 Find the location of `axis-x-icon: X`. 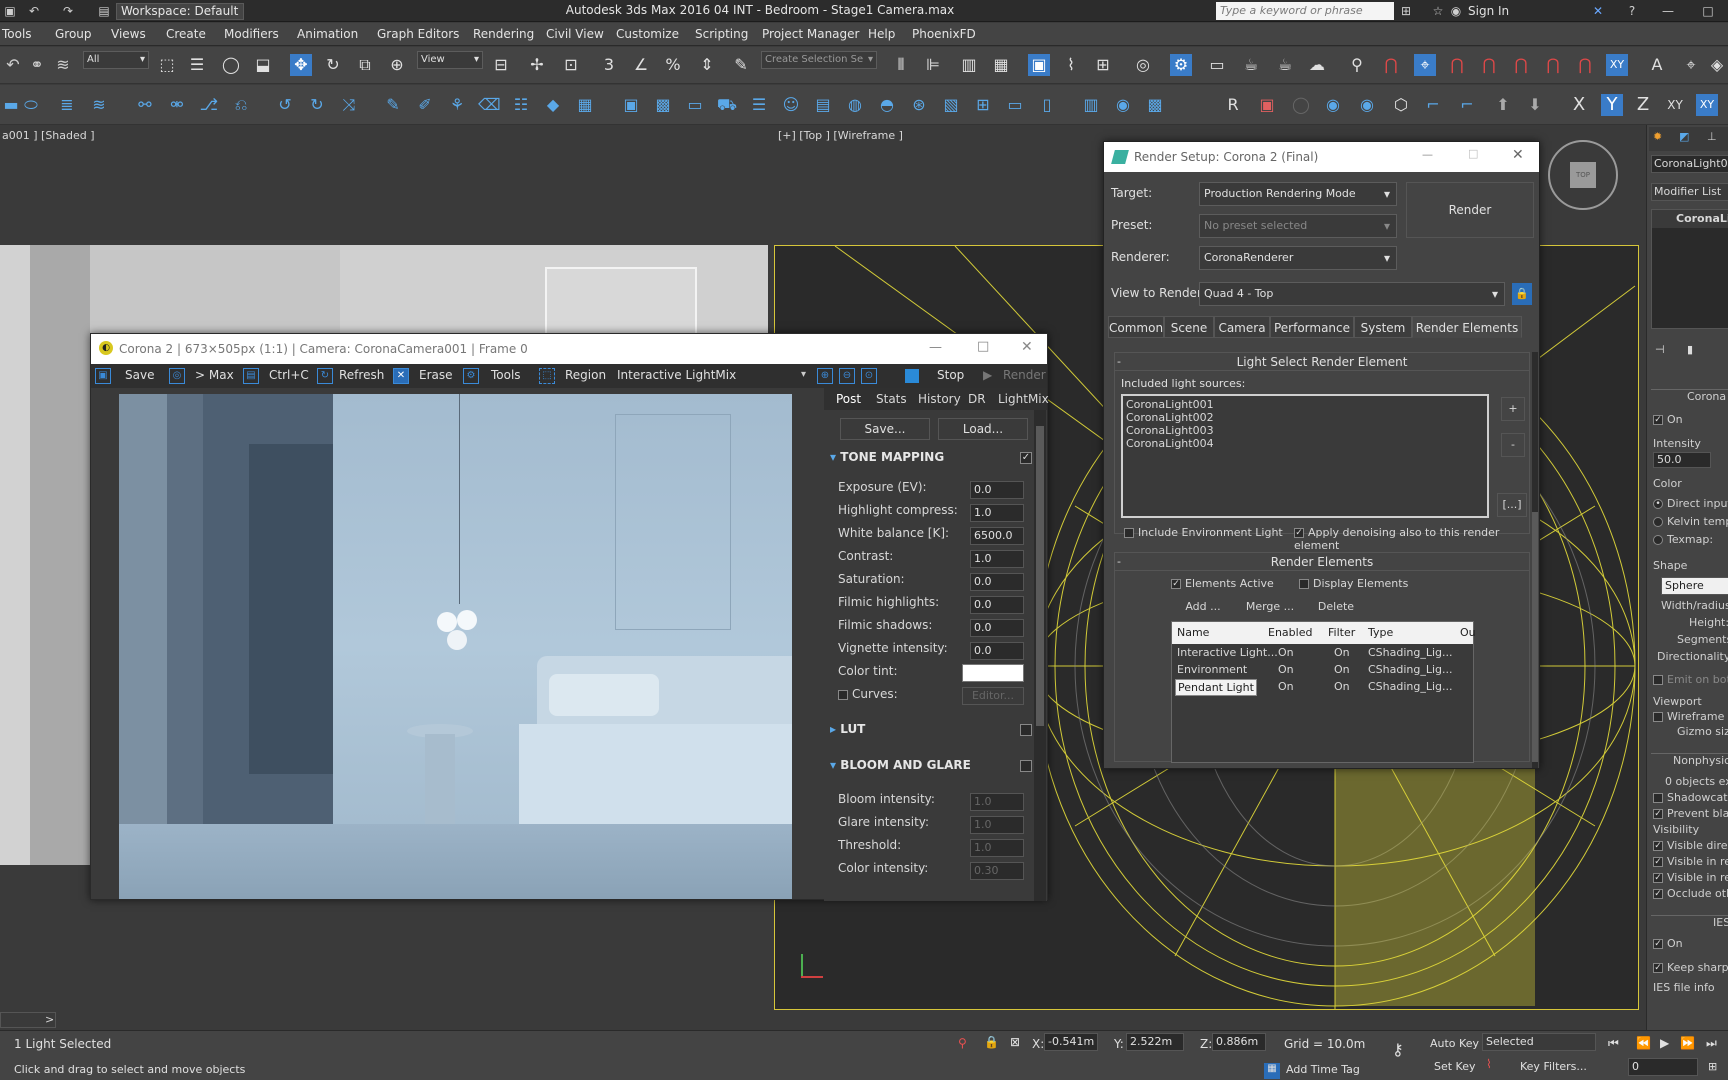

axis-x-icon: X is located at coordinates (1579, 105).